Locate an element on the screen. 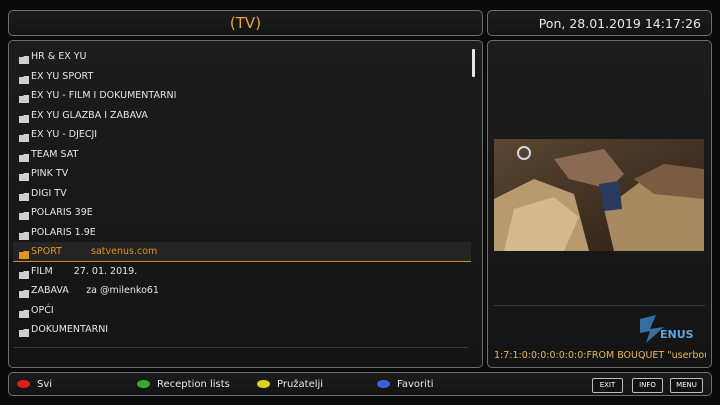  page-title: (TV) is located at coordinates (245, 23).